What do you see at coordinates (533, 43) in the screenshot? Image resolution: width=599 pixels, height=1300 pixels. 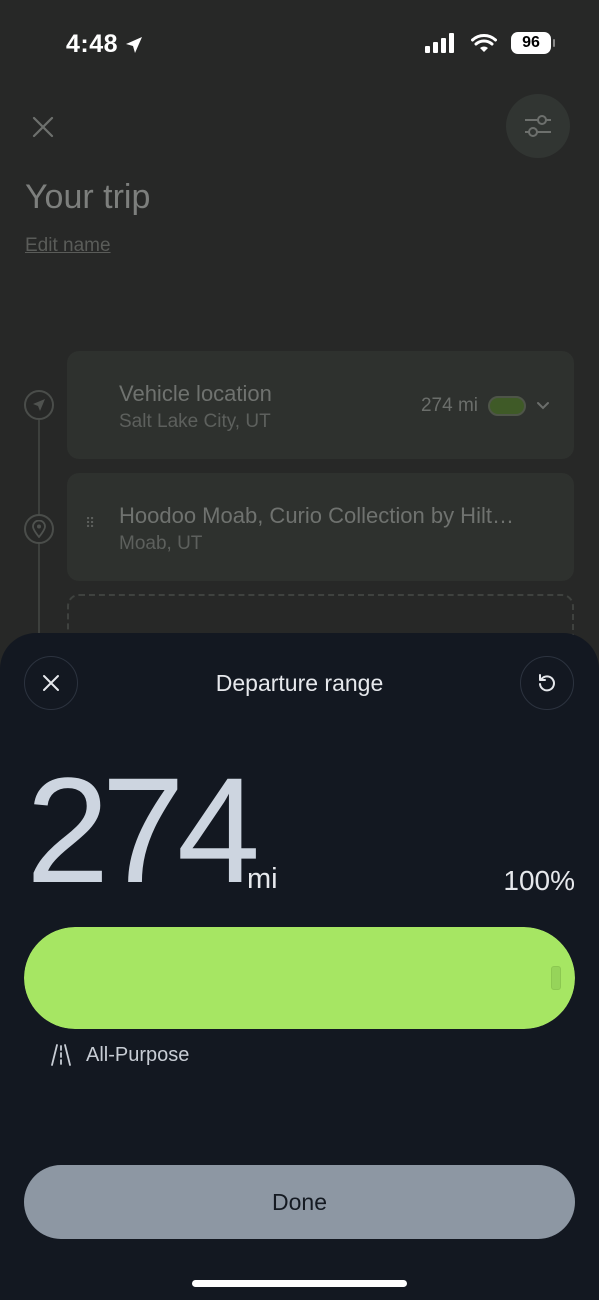 I see `battery-indicator: 96` at bounding box center [533, 43].